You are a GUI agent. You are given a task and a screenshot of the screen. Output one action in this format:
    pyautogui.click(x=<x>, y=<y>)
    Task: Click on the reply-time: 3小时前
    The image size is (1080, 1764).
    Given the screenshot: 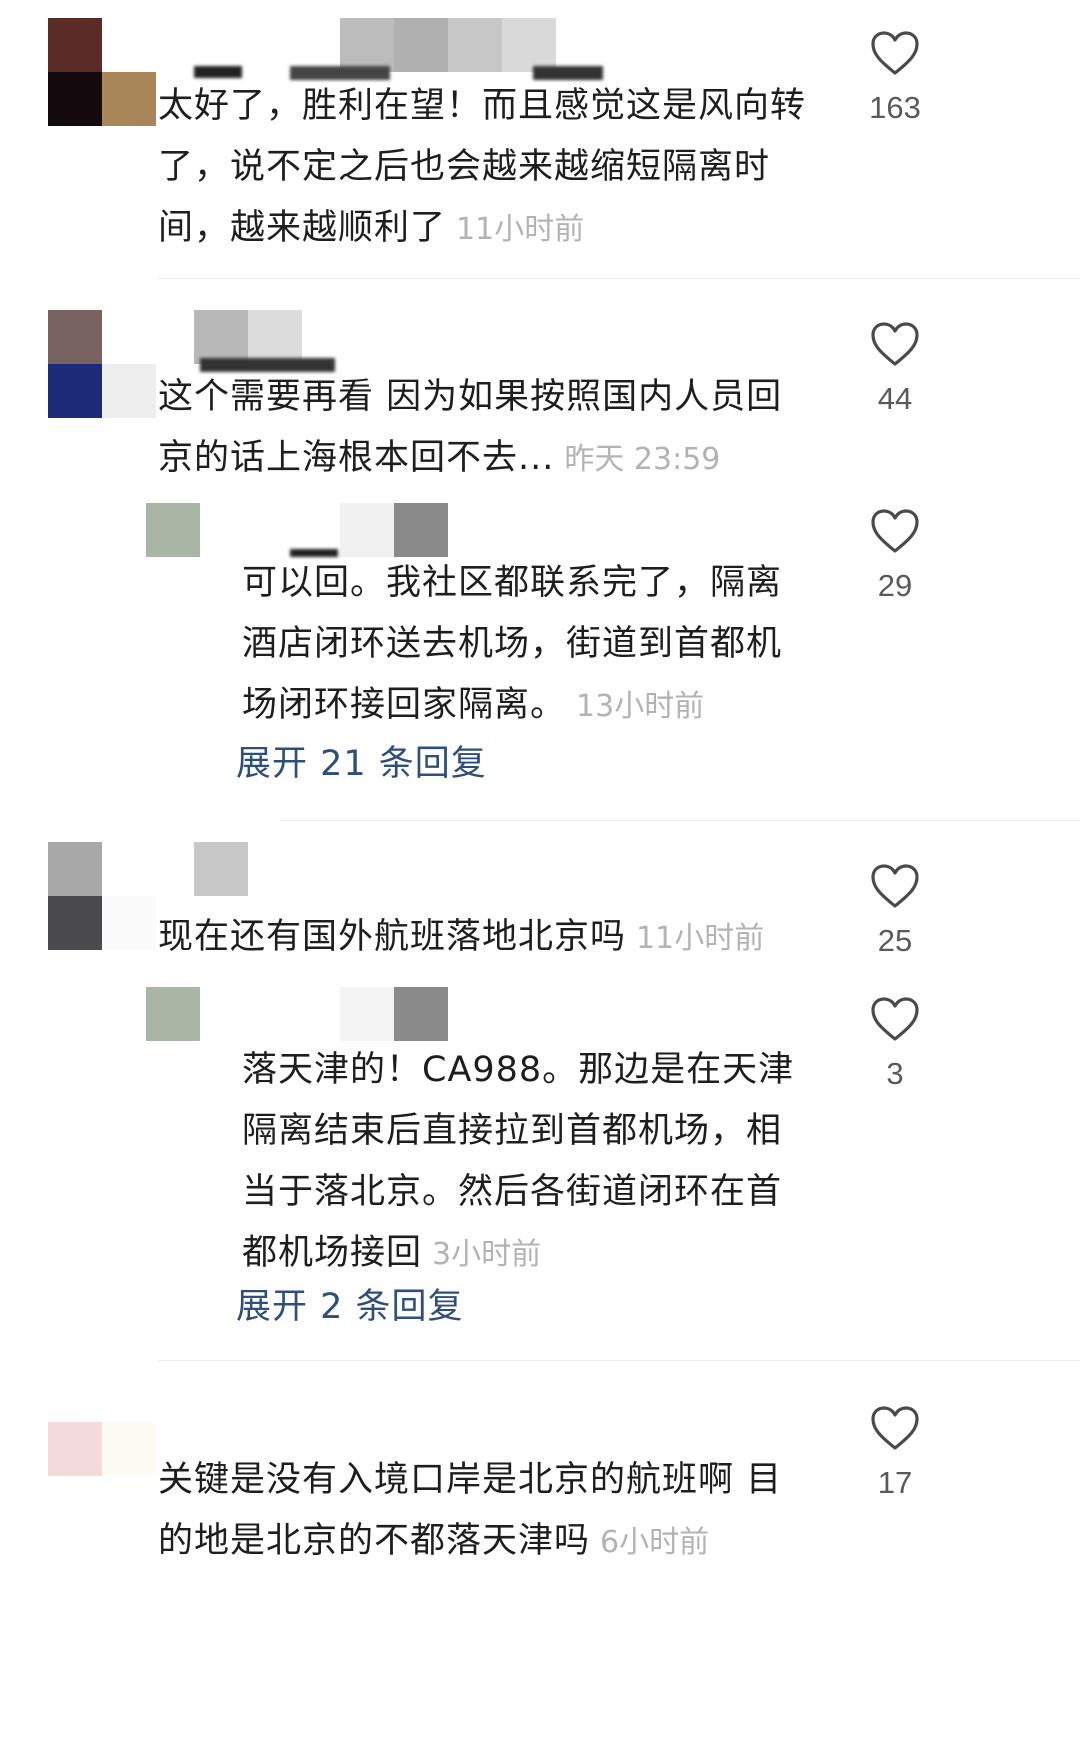 What is the action you would take?
    pyautogui.click(x=487, y=1254)
    